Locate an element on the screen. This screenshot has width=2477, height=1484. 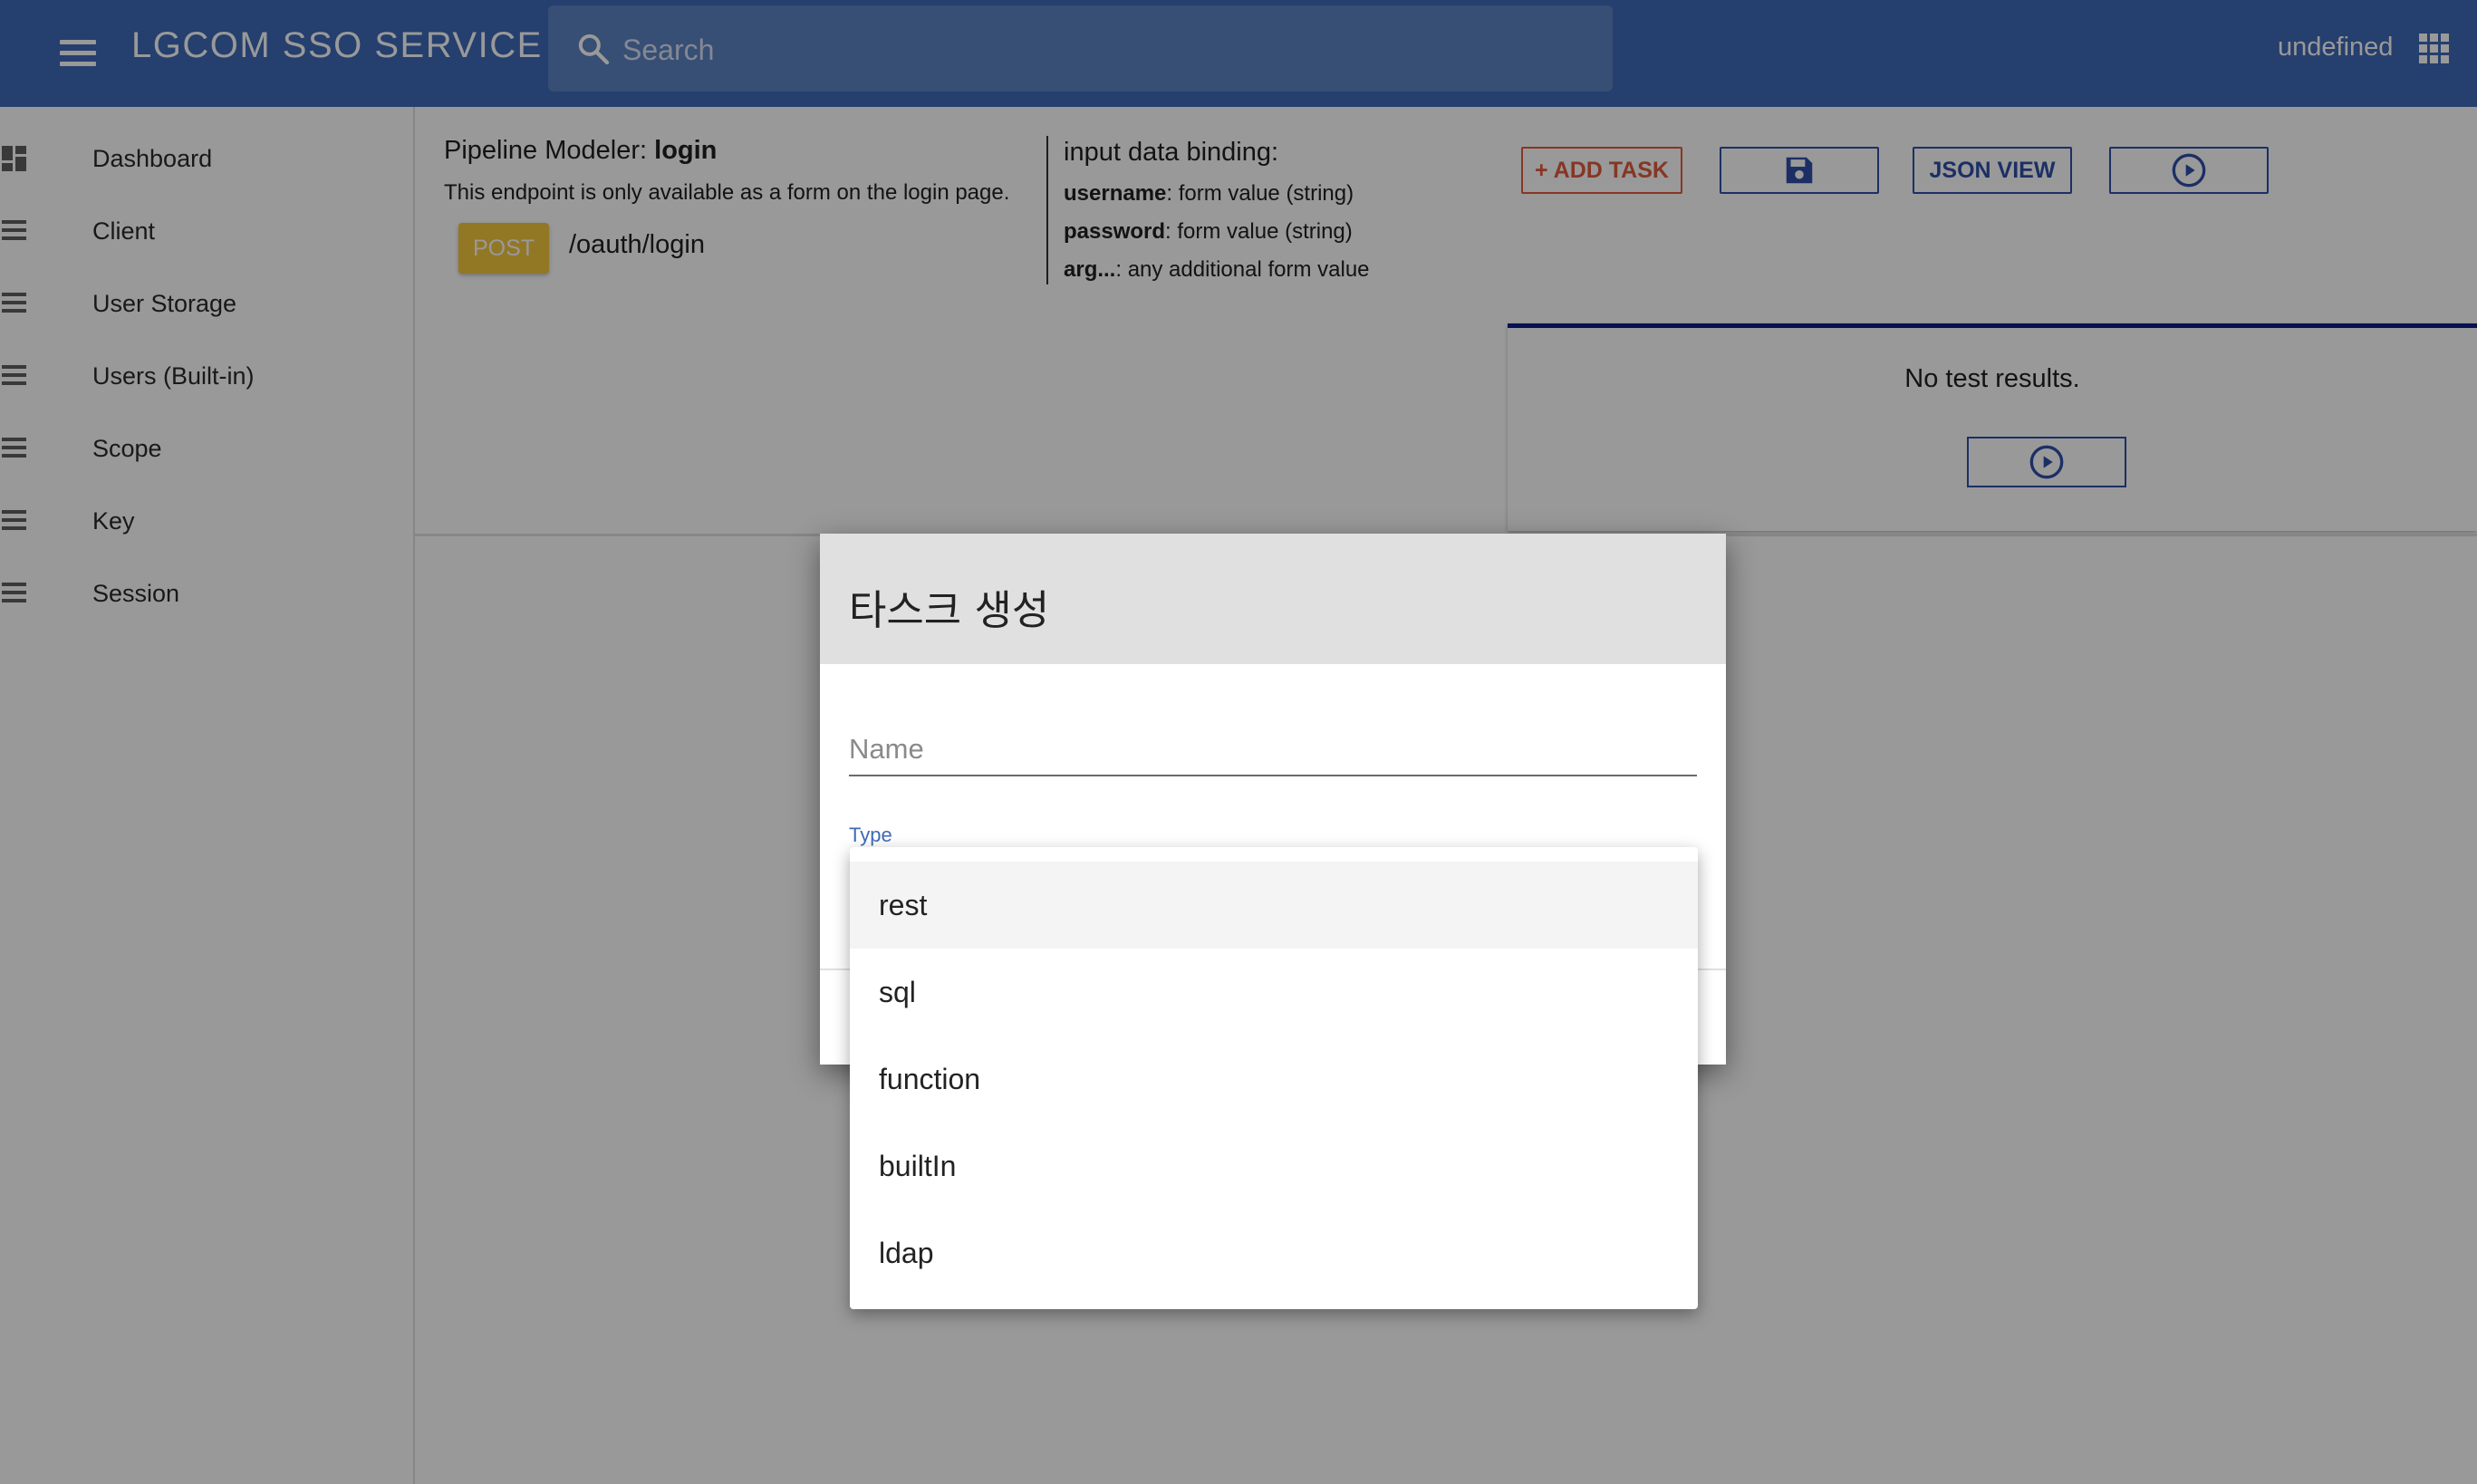
option-label: ldap is located at coordinates (906, 1253).